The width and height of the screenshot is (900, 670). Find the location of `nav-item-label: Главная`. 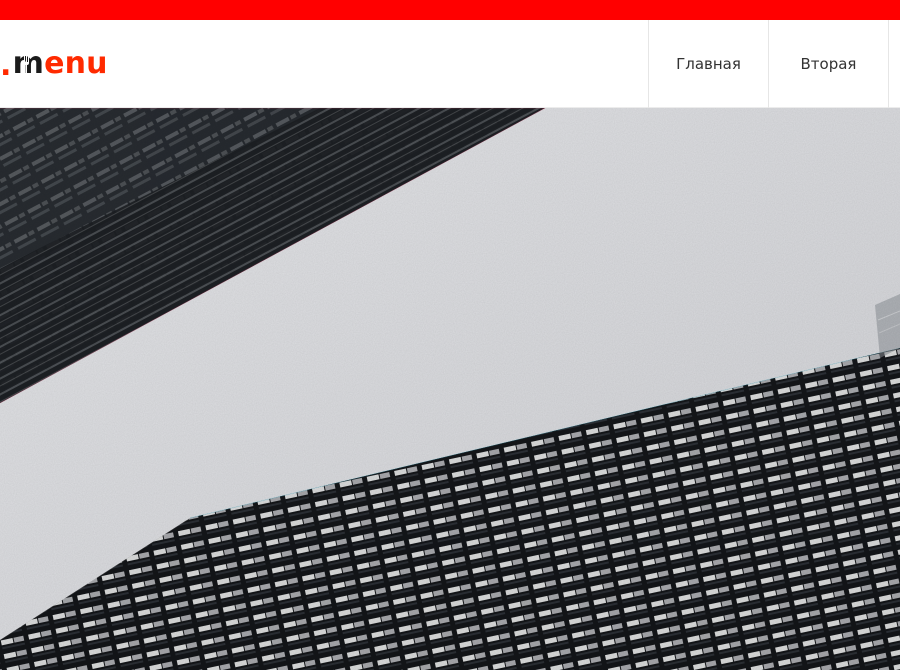

nav-item-label: Главная is located at coordinates (708, 64).